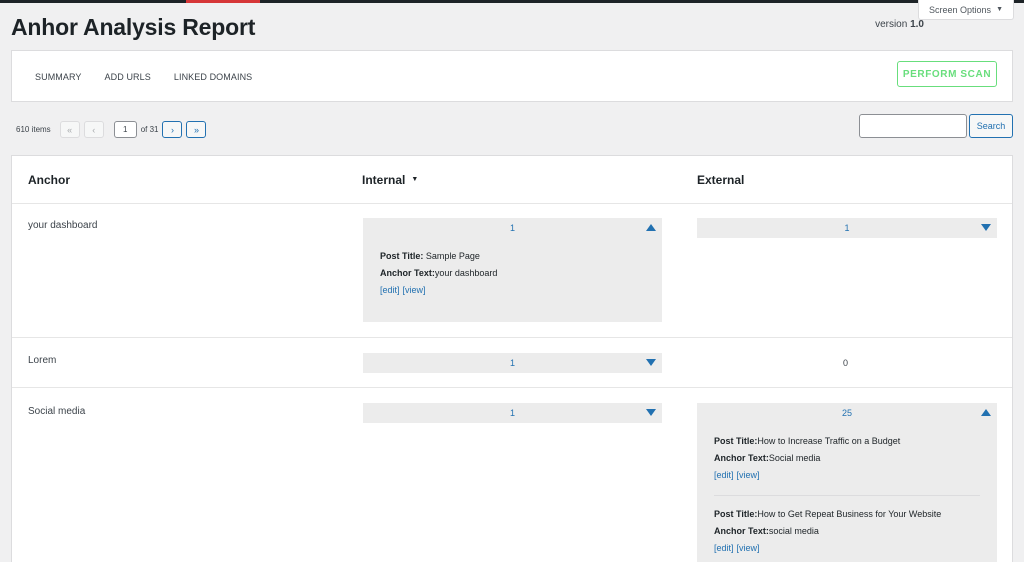 This screenshot has width=1024, height=562. Describe the element at coordinates (991, 126) in the screenshot. I see `search-button: Search` at that location.